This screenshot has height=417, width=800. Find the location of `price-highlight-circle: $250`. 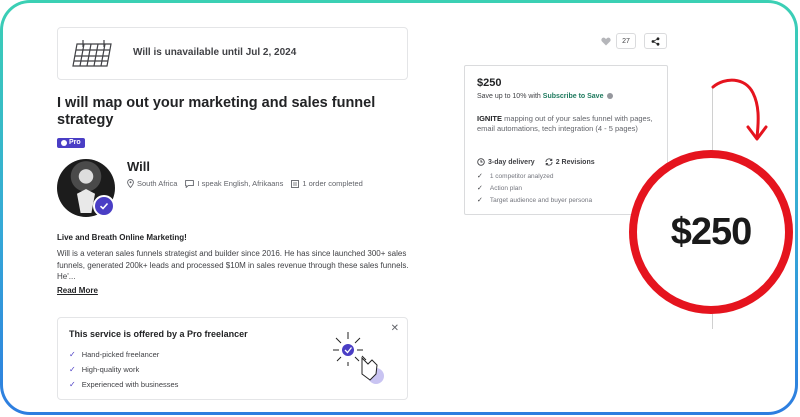

price-highlight-circle: $250 is located at coordinates (711, 232).